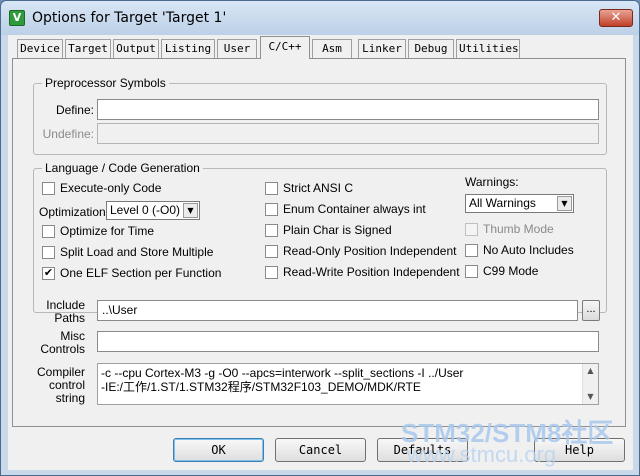  What do you see at coordinates (72, 336) in the screenshot?
I see `misc-label-line1: Misc` at bounding box center [72, 336].